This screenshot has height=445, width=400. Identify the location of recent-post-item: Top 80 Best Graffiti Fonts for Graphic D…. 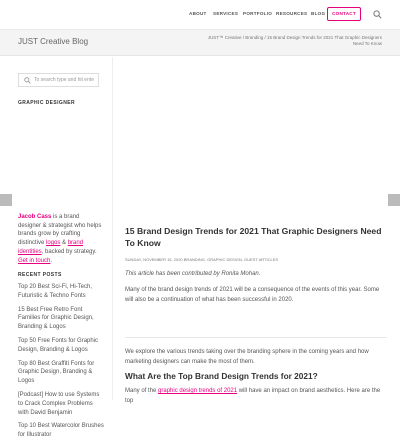
(61, 375).